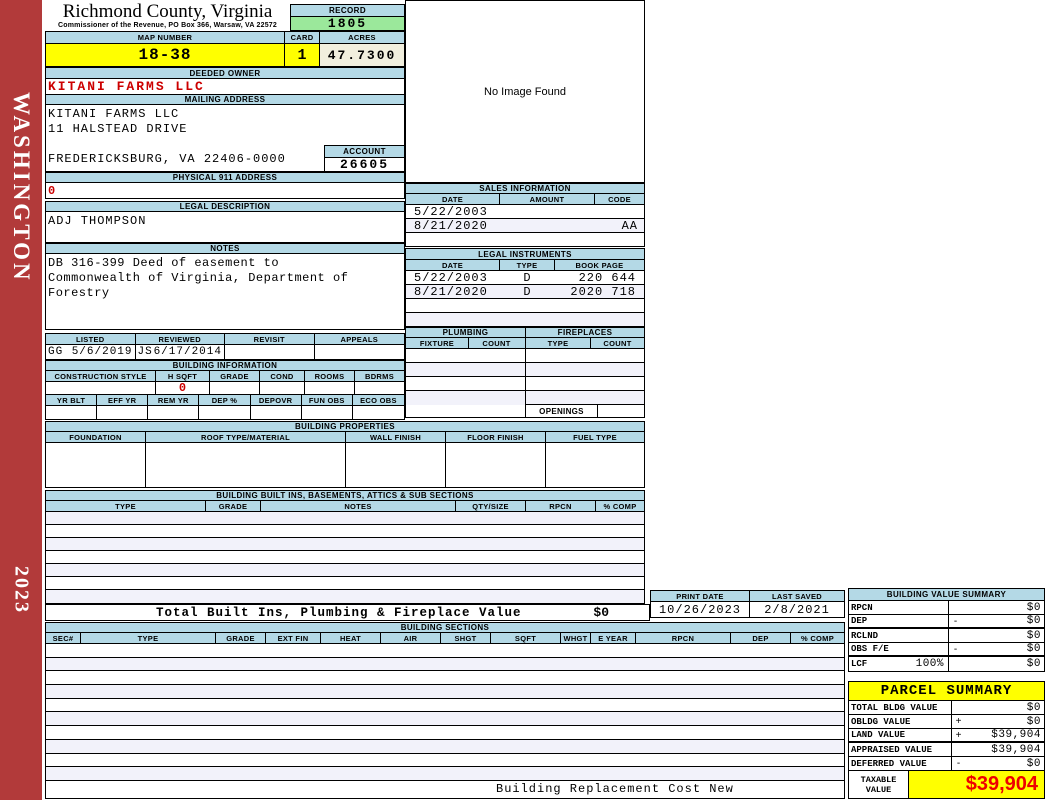 This screenshot has height=800, width=1050. I want to click on sale-code: AA, so click(629, 225).